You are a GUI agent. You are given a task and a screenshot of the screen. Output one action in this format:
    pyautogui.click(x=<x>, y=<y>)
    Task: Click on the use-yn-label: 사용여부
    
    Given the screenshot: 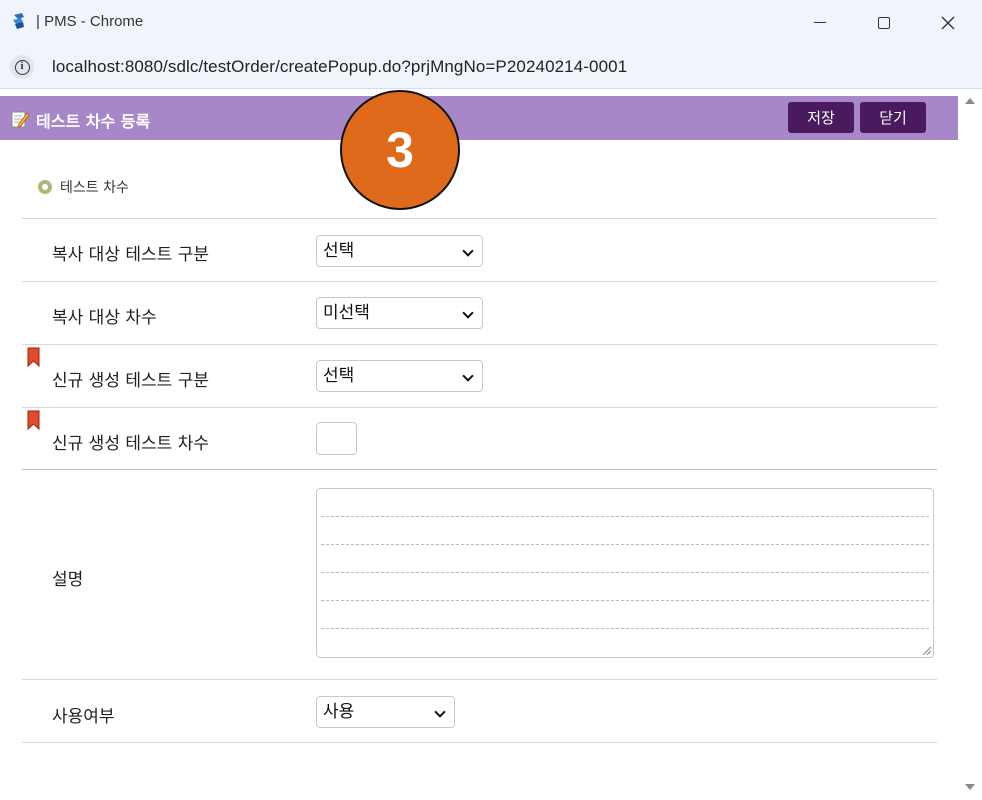 What is the action you would take?
    pyautogui.click(x=83, y=717)
    